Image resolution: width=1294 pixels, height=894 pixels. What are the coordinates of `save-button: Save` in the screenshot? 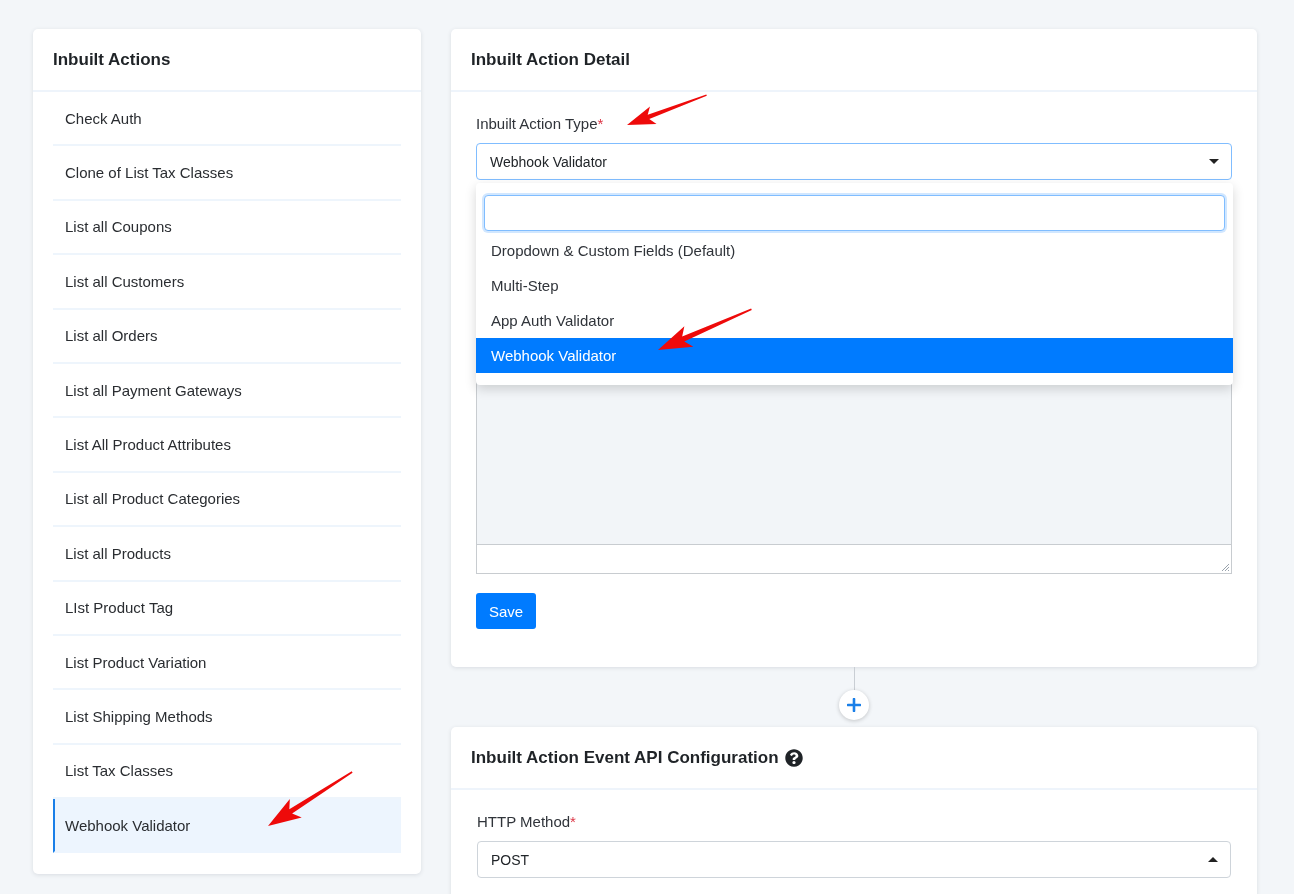 It's located at (506, 611).